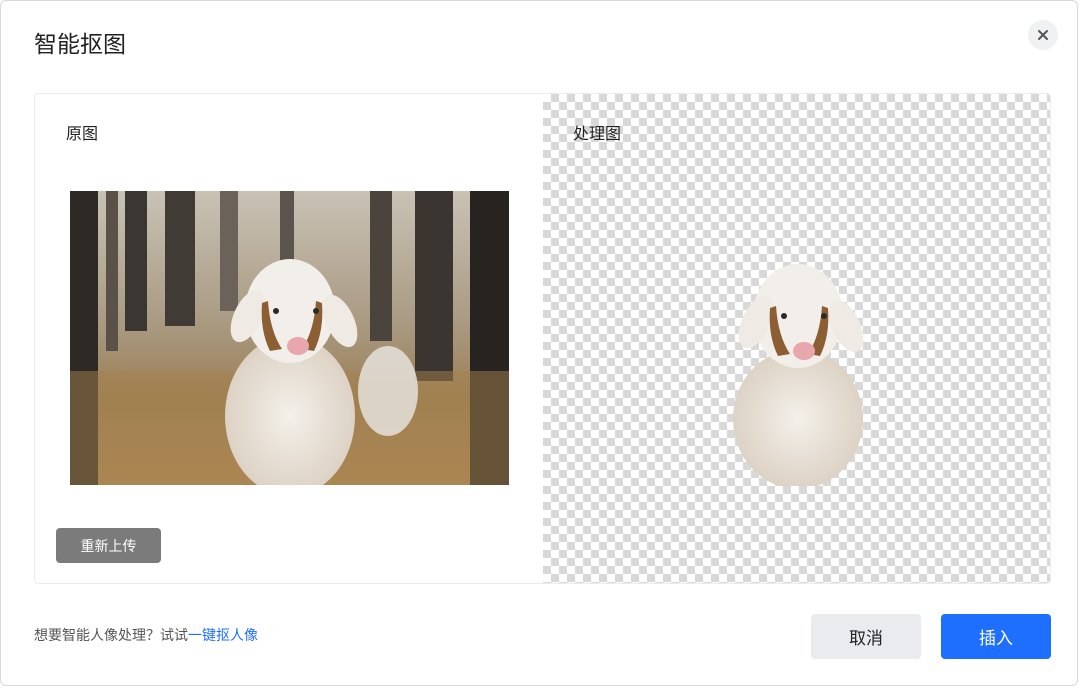 The image size is (1080, 689). What do you see at coordinates (996, 636) in the screenshot?
I see `insert-button: 插入` at bounding box center [996, 636].